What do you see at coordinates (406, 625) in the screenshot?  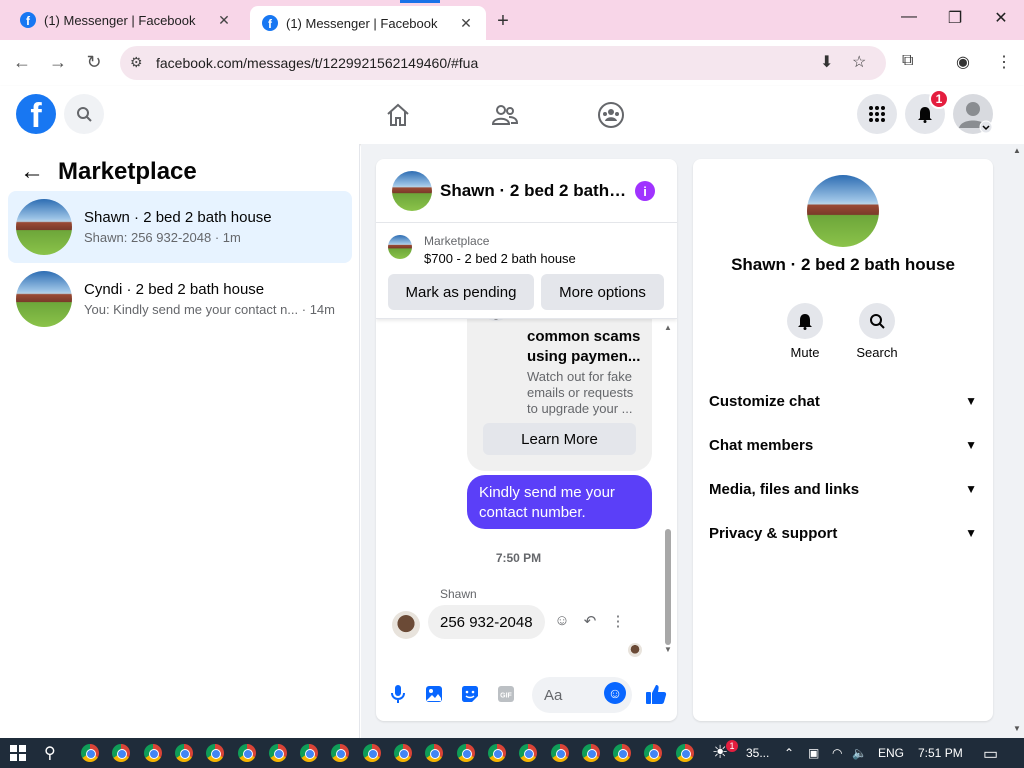 I see `sender-avatar` at bounding box center [406, 625].